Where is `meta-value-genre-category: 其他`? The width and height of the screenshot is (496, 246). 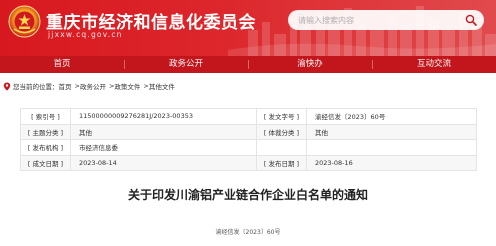
meta-value-genre-category: 其他 is located at coordinates (391, 131).